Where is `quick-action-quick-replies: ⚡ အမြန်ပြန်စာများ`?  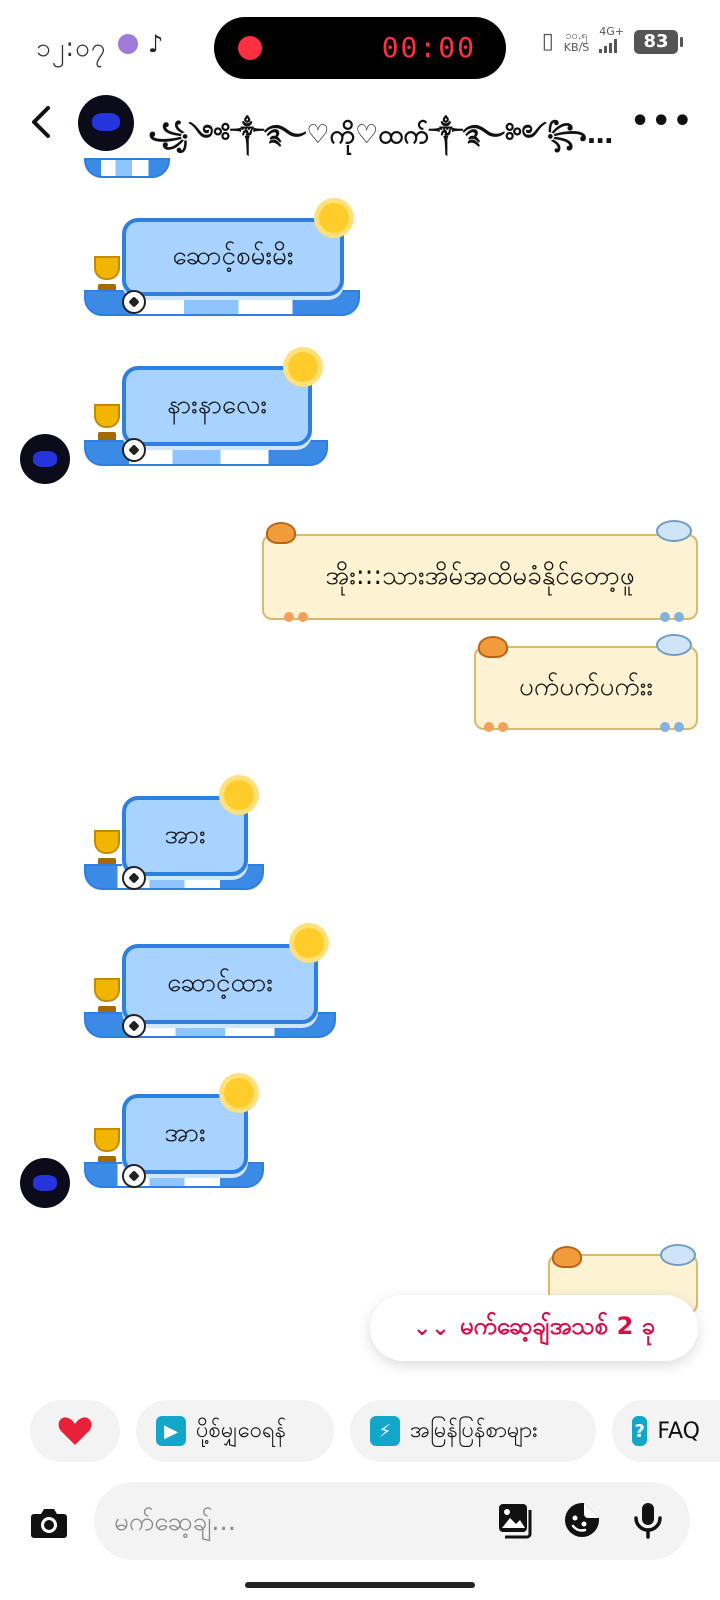 quick-action-quick-replies: ⚡ အမြန်ပြန်စာများ is located at coordinates (473, 1431).